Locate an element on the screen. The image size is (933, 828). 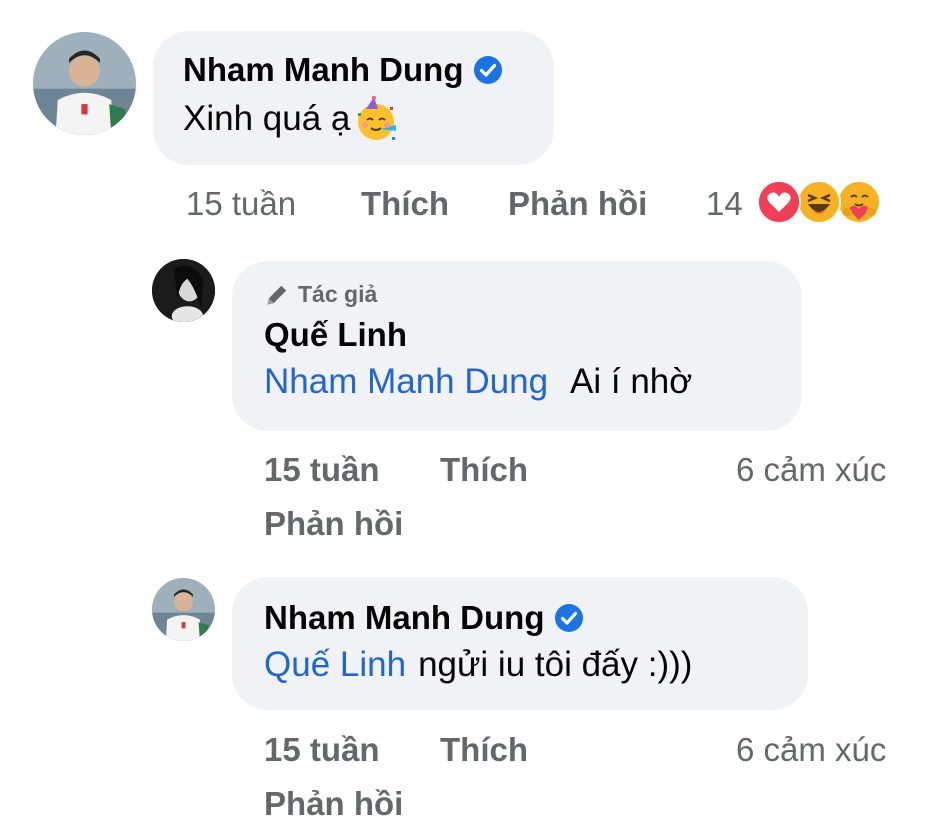
avatar-nham-manh-dung-small is located at coordinates (183, 609).